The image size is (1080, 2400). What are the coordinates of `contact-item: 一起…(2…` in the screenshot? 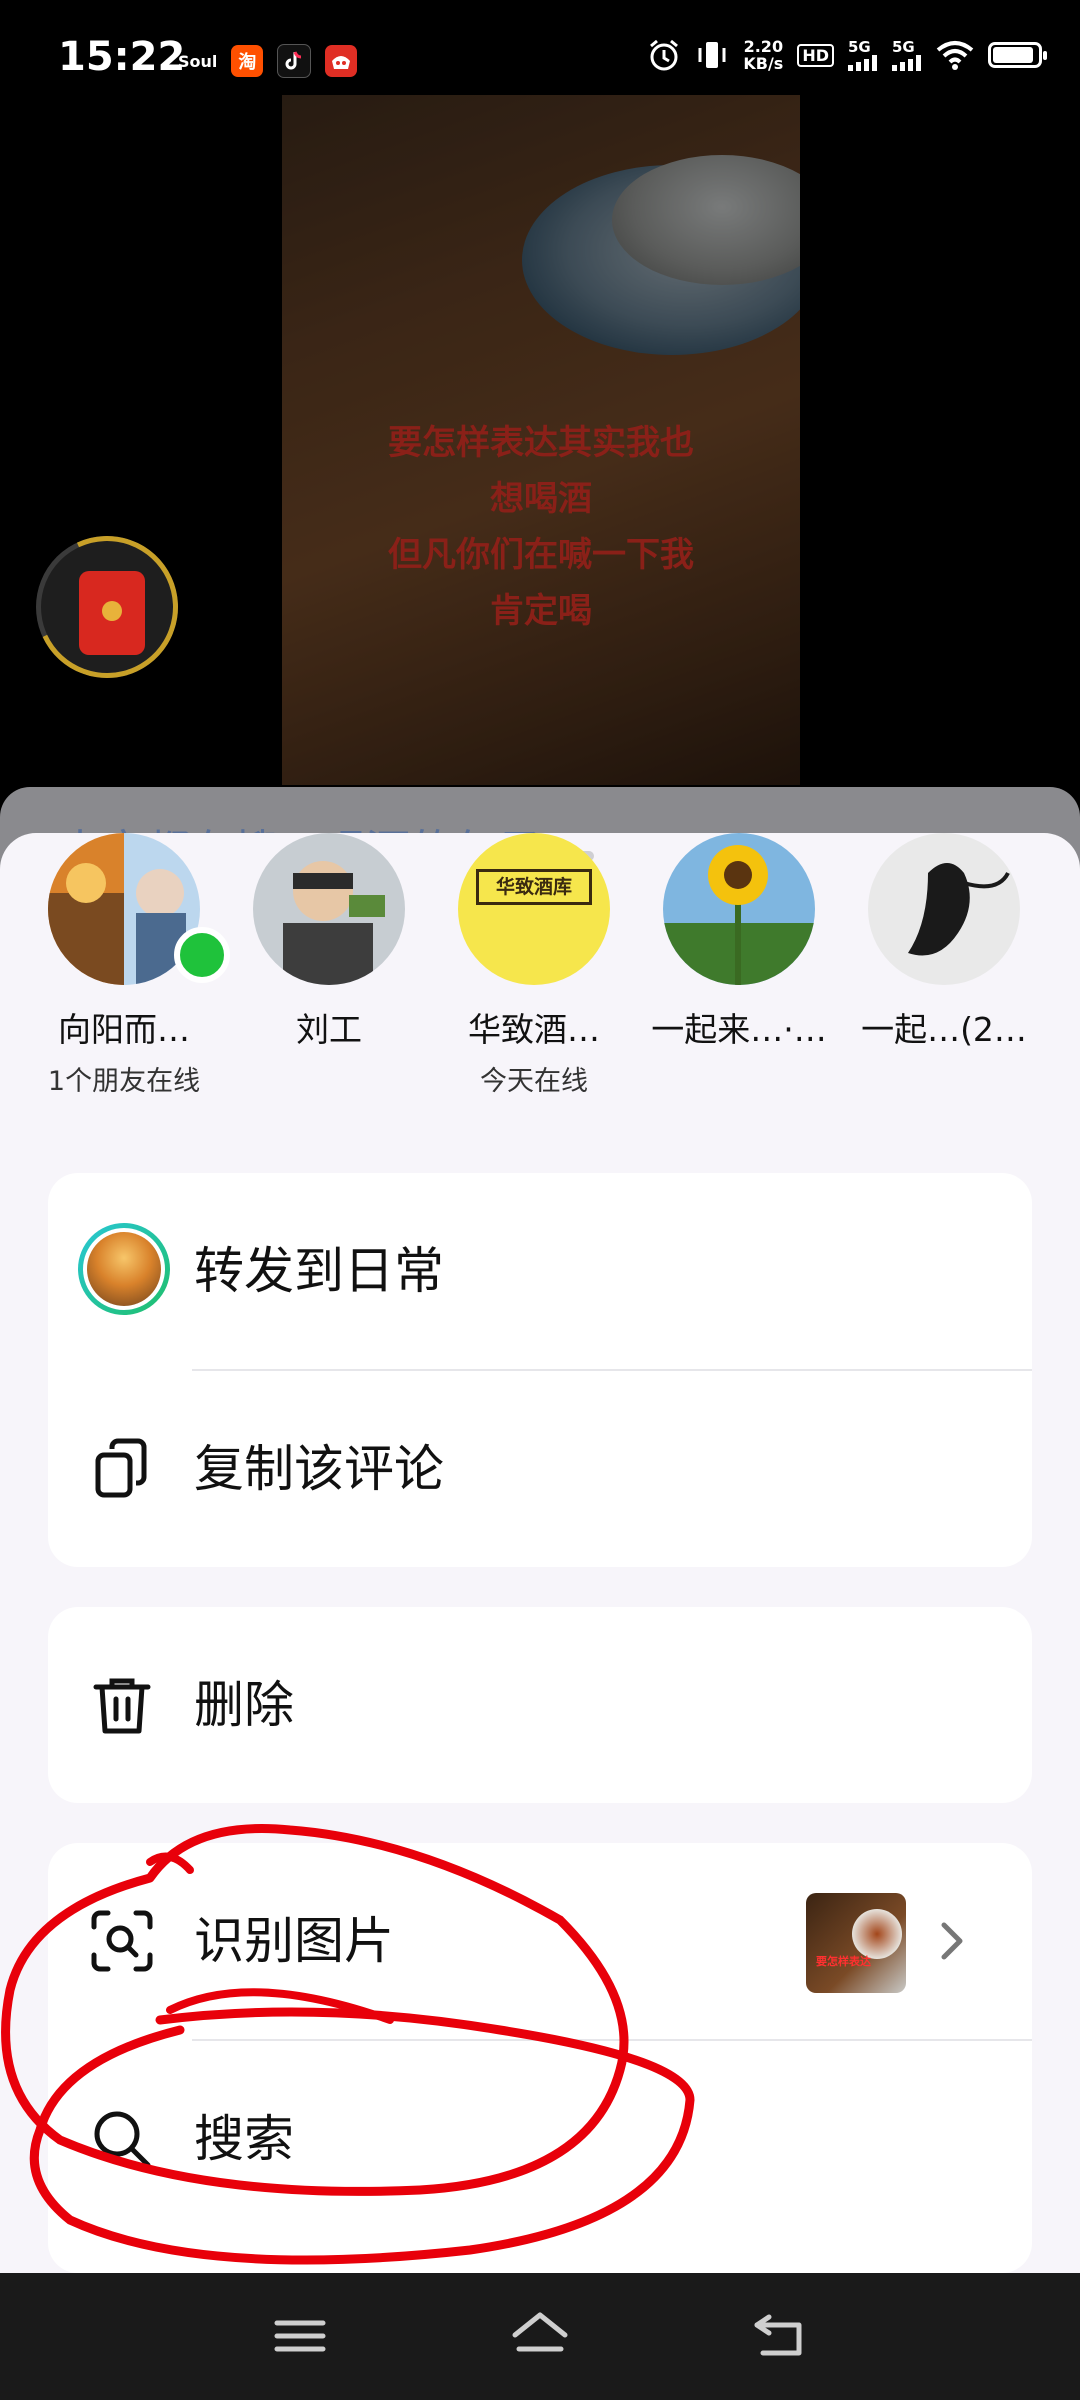 It's located at (944, 942).